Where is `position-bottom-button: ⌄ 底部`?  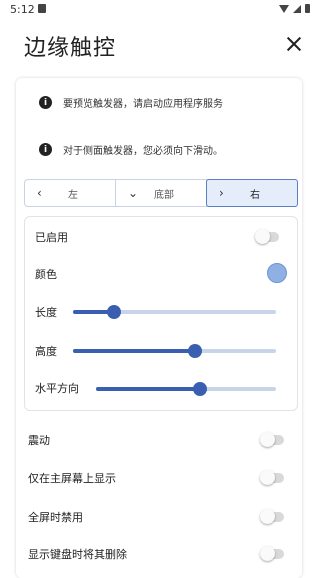
position-bottom-button: ⌄ 底部 is located at coordinates (161, 193).